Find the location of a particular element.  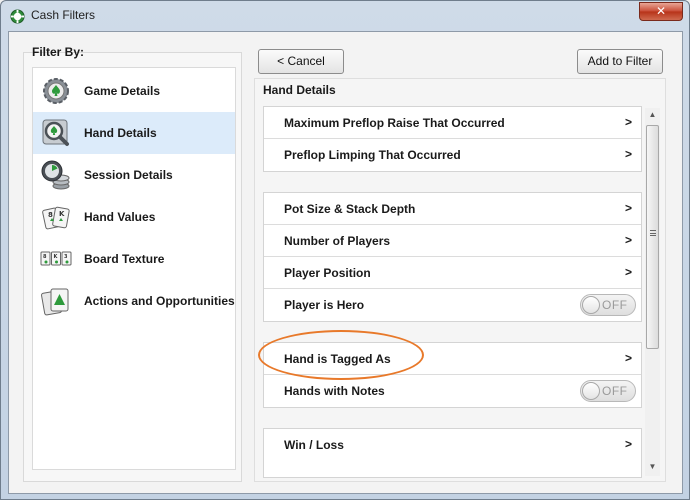

svg-text: 3 is located at coordinates (66, 257).